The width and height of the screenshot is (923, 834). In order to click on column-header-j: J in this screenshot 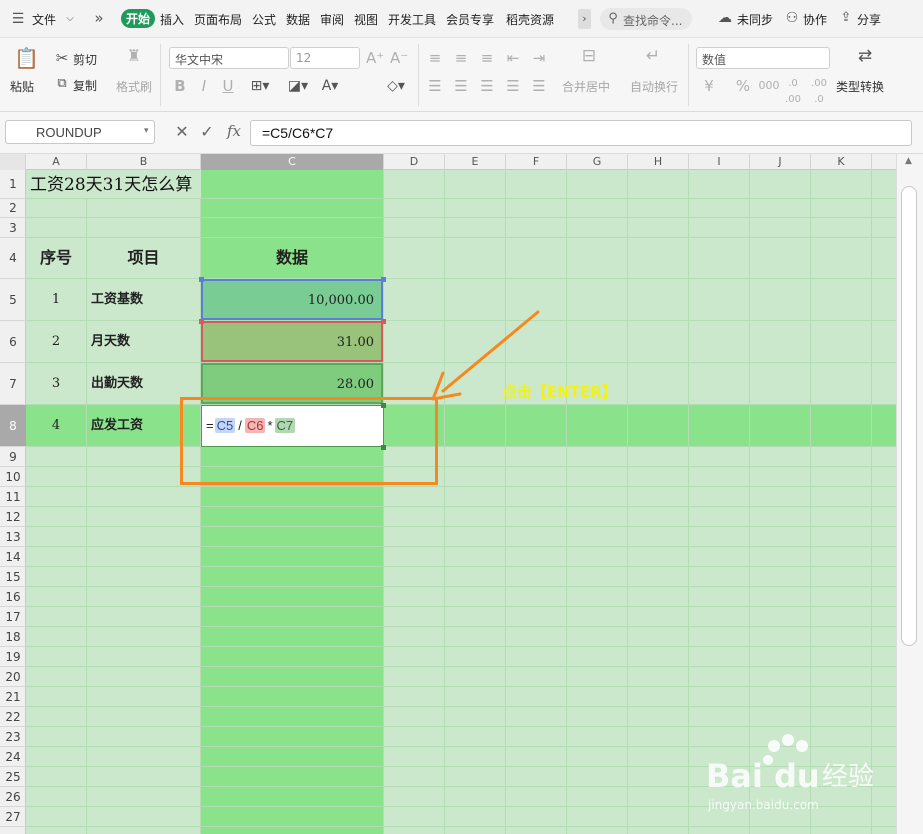, I will do `click(780, 162)`.